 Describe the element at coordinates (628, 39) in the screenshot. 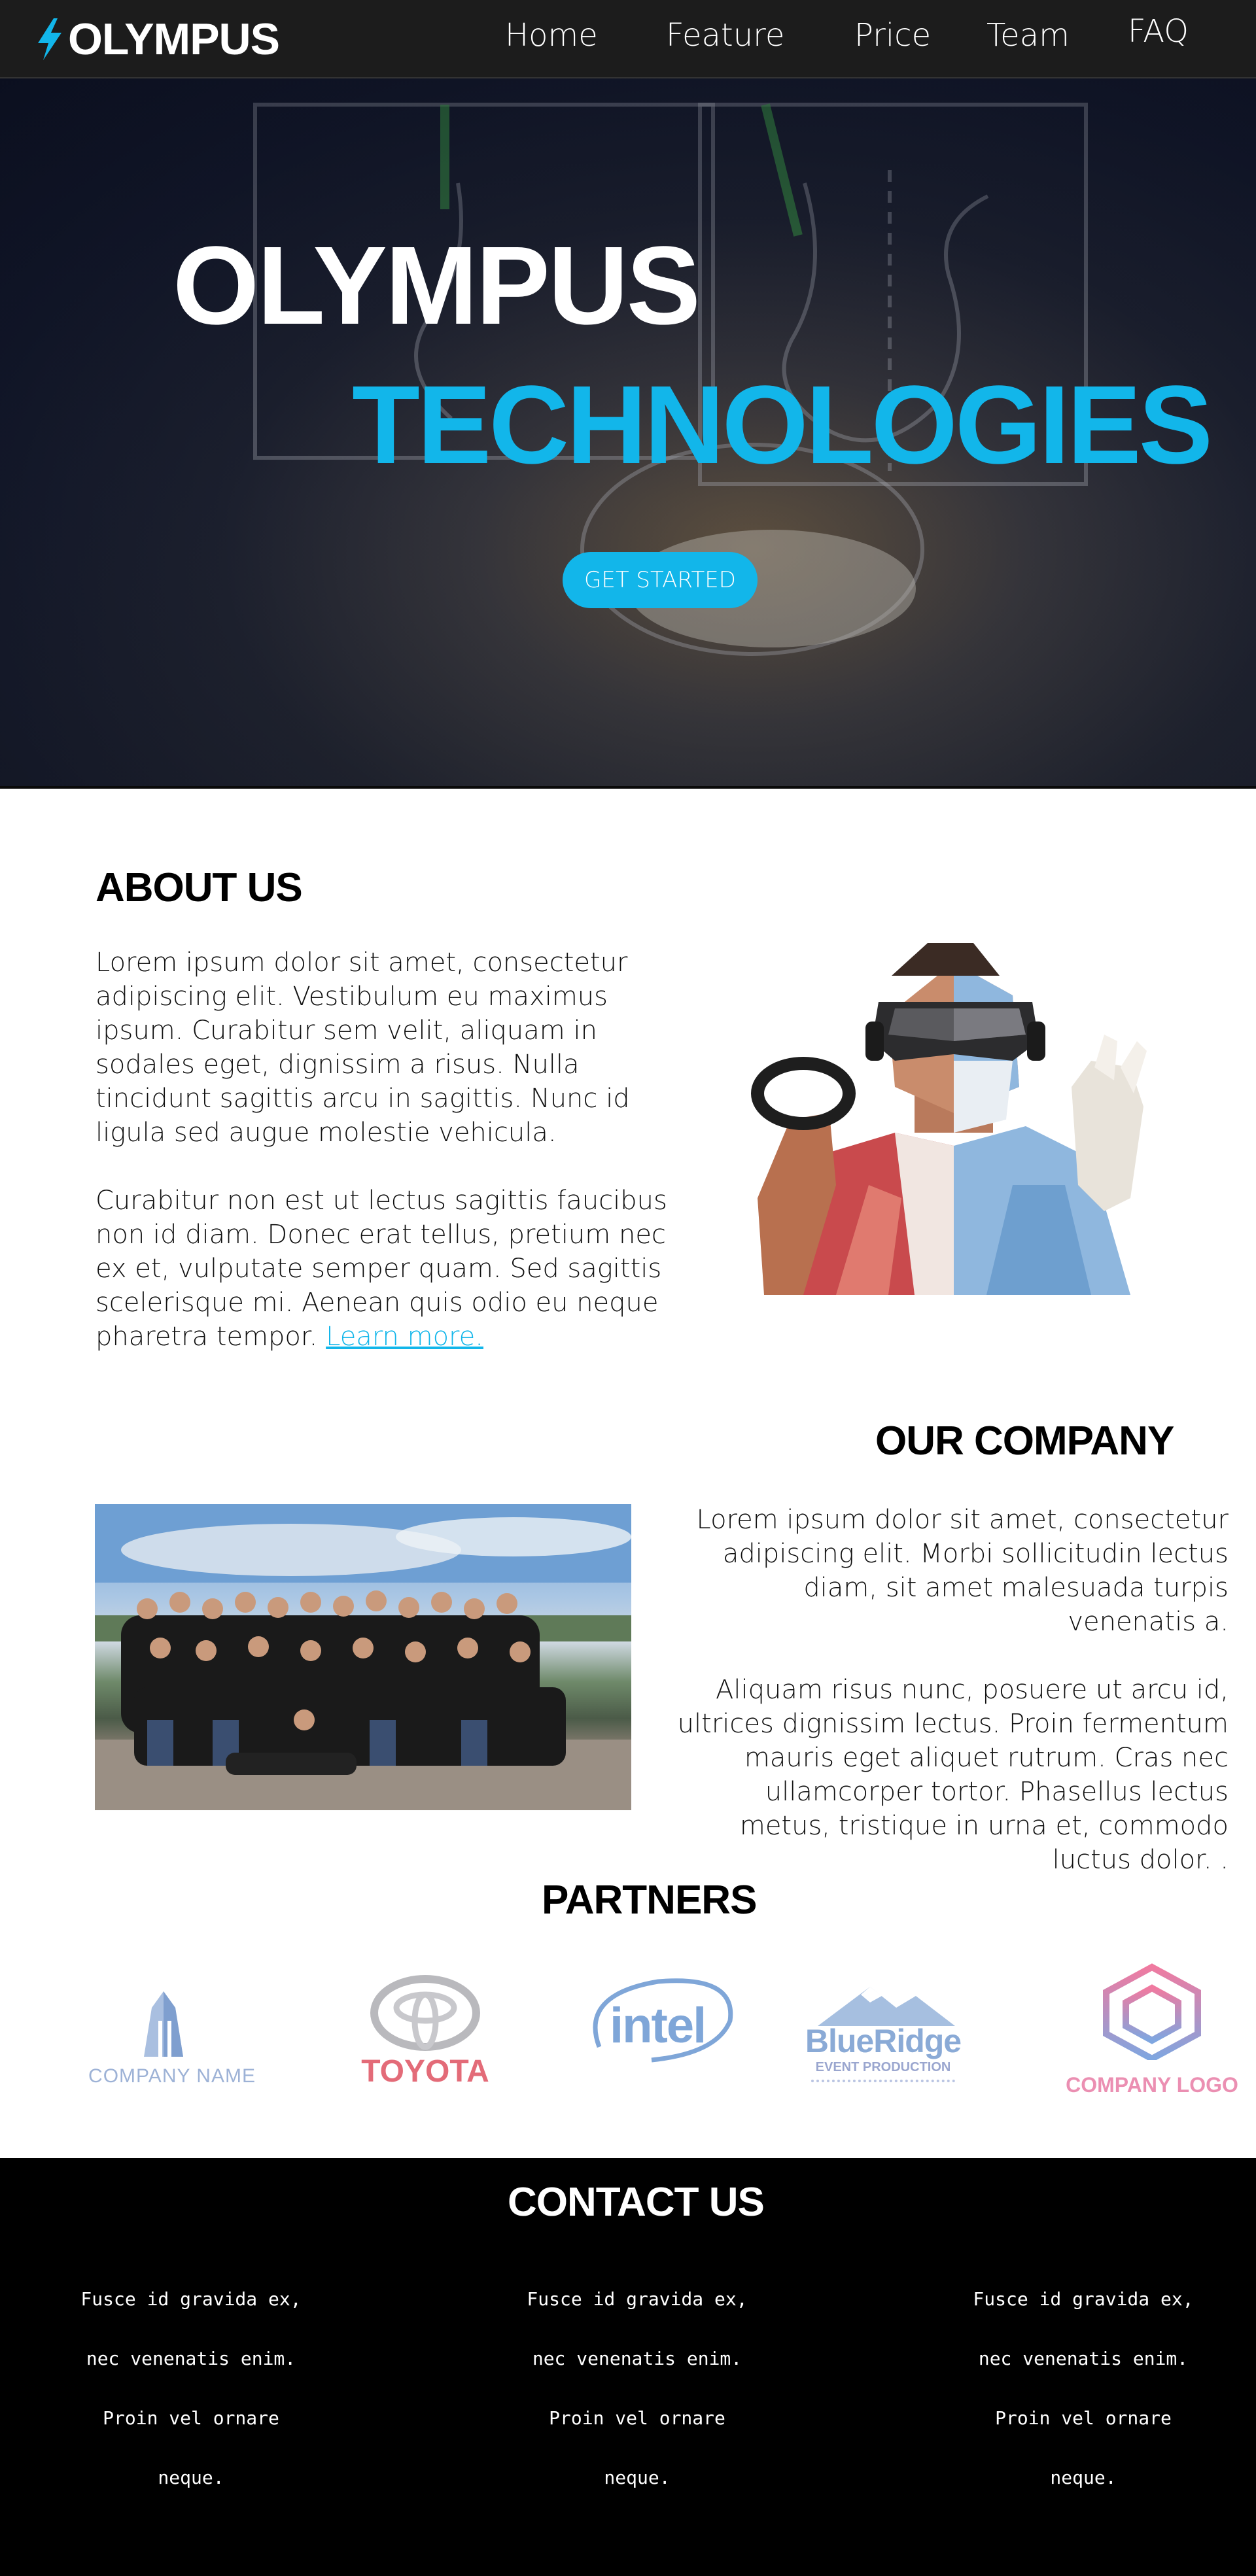

I see `top-navbar: OLYMPUS Home Feature Price Team FAQ` at that location.